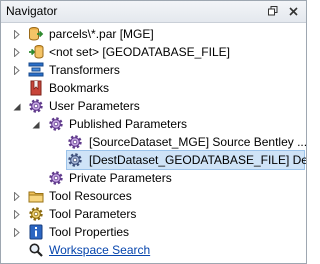 The width and height of the screenshot is (320, 264). What do you see at coordinates (153, 232) in the screenshot?
I see `tree-item-tool-properties: Tool Properties` at bounding box center [153, 232].